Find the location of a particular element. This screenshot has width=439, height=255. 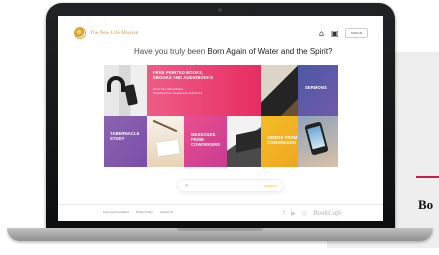

laptop-photo-tile is located at coordinates (244, 141).